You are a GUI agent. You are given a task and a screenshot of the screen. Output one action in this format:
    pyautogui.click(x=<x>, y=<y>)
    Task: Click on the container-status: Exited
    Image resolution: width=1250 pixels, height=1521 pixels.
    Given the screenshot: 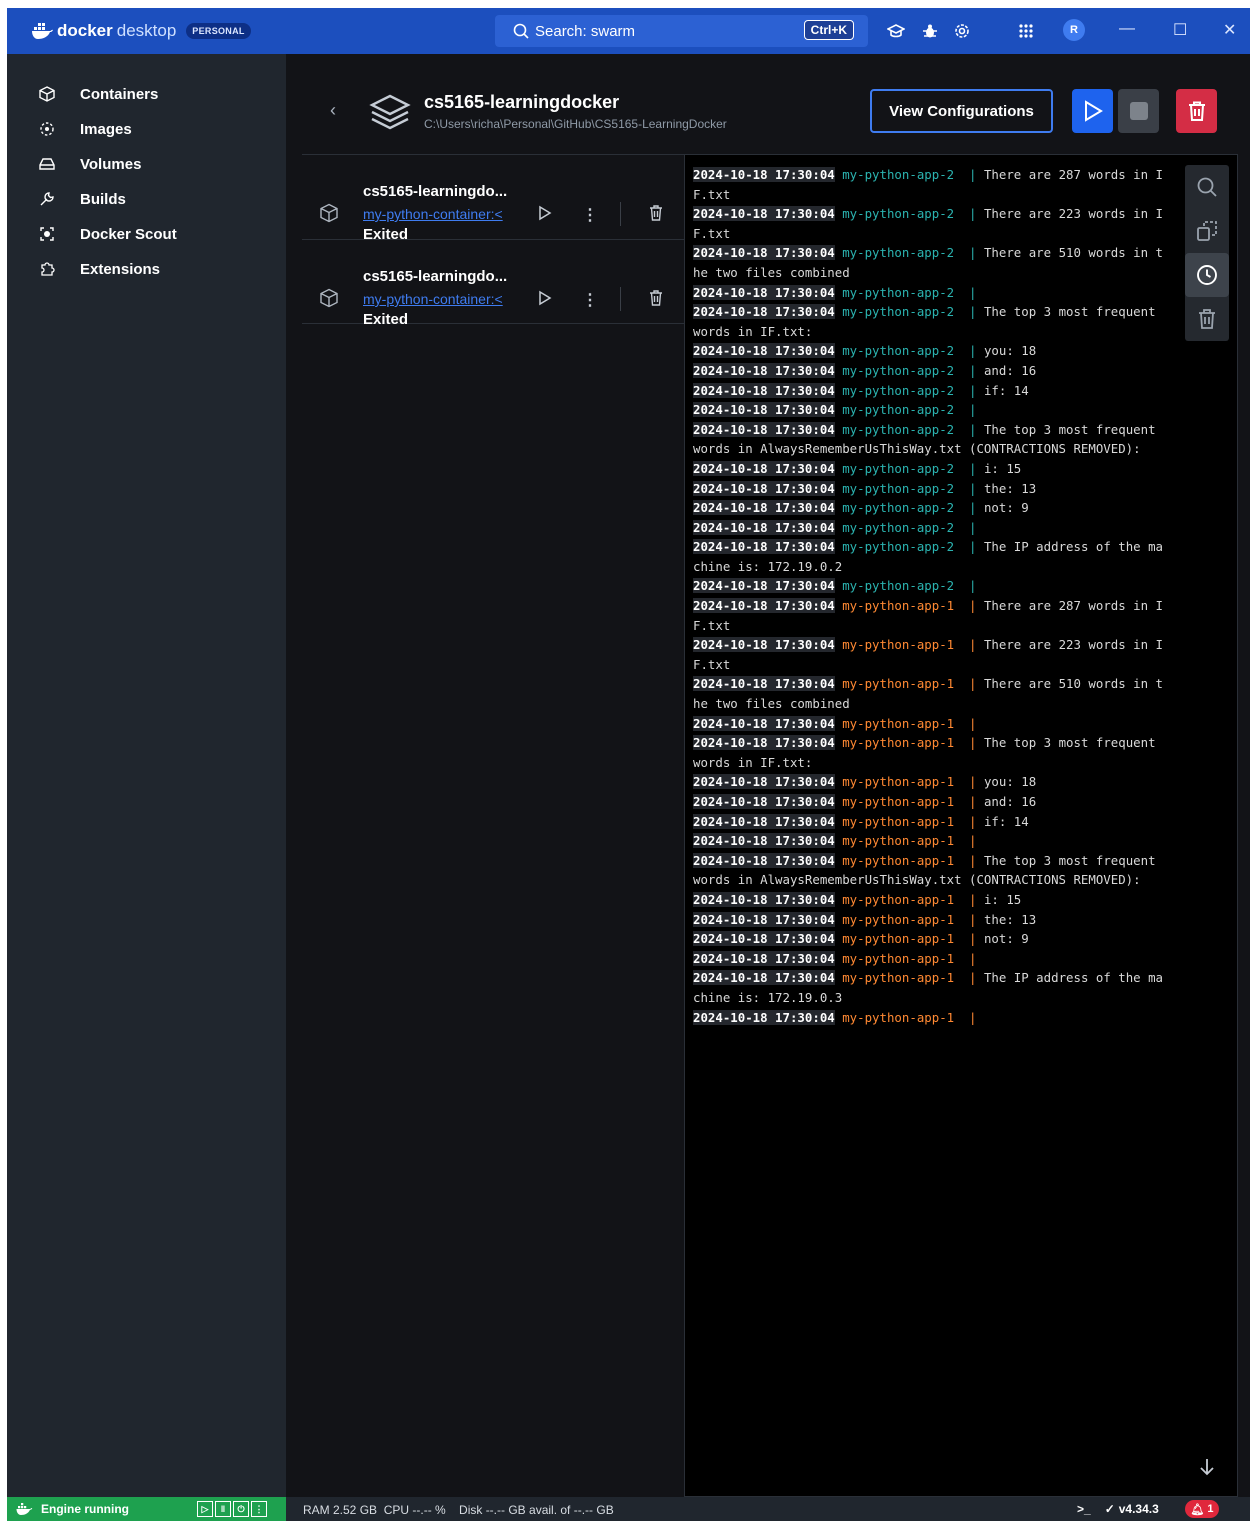 What is the action you would take?
    pyautogui.click(x=386, y=319)
    